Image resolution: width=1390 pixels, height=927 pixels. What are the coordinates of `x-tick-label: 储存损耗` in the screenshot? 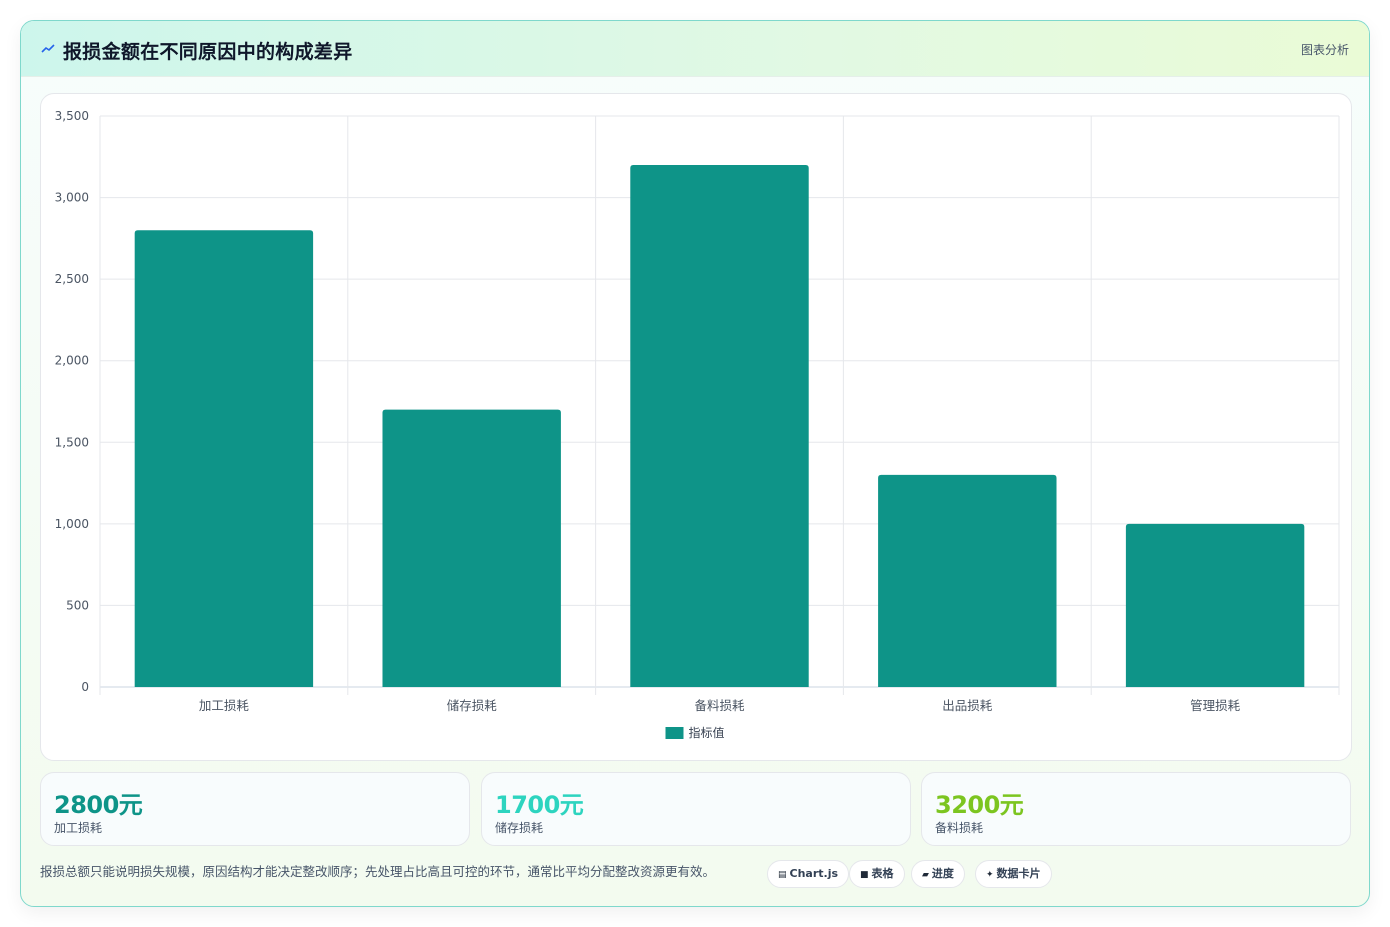 It's located at (472, 705).